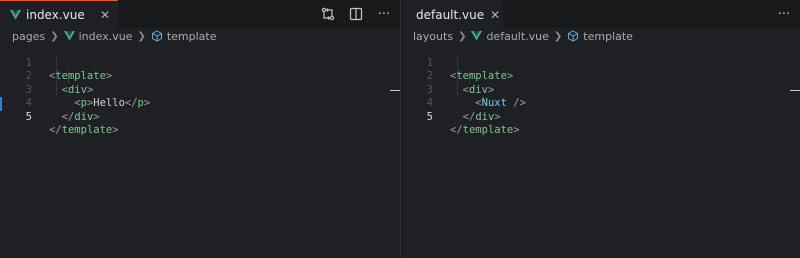  What do you see at coordinates (600, 14) in the screenshot?
I see `right-tab-bar: default.vue ✕ ···` at bounding box center [600, 14].